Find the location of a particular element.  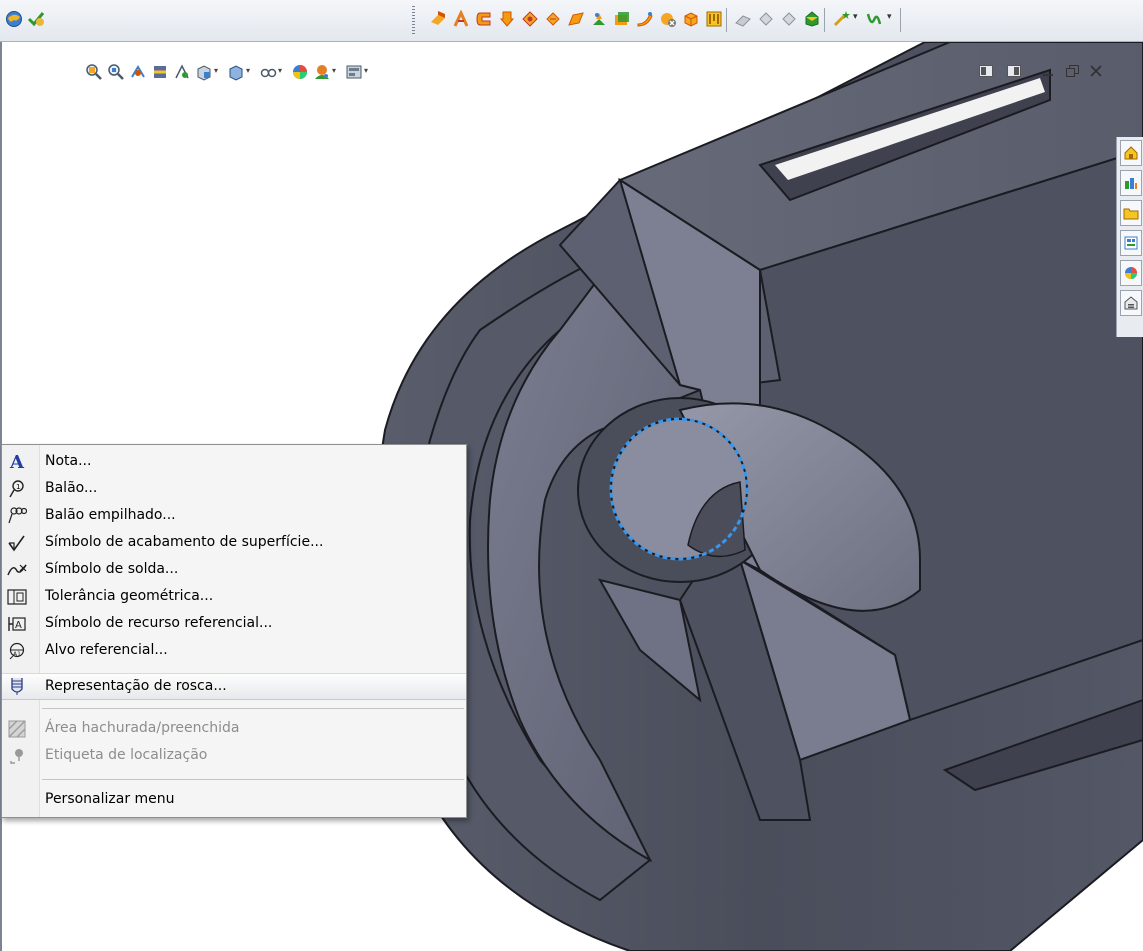

menu-item-etiqueta-localizacao: Etiqueta de localização is located at coordinates (234, 756).